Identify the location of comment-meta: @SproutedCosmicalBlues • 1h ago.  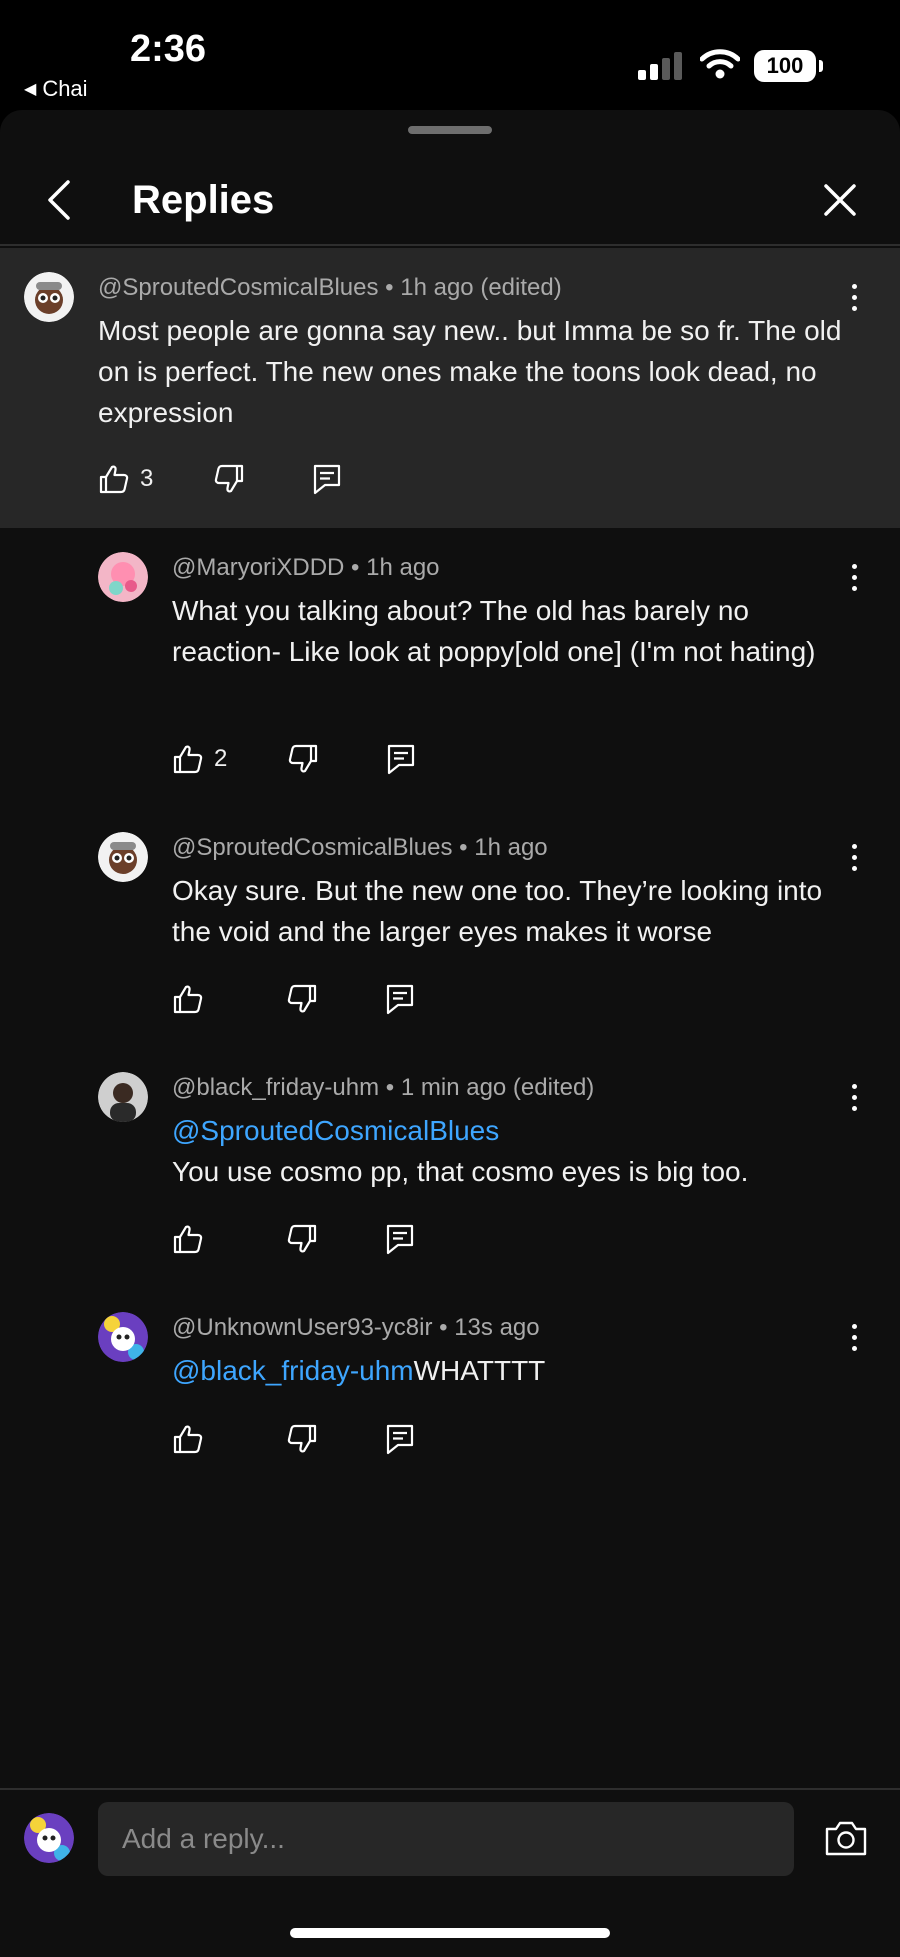
(360, 848).